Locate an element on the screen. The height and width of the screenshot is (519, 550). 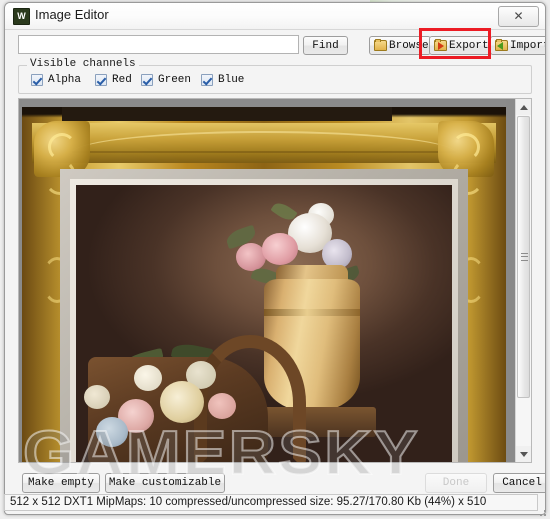
folder-icon is located at coordinates (380, 45).